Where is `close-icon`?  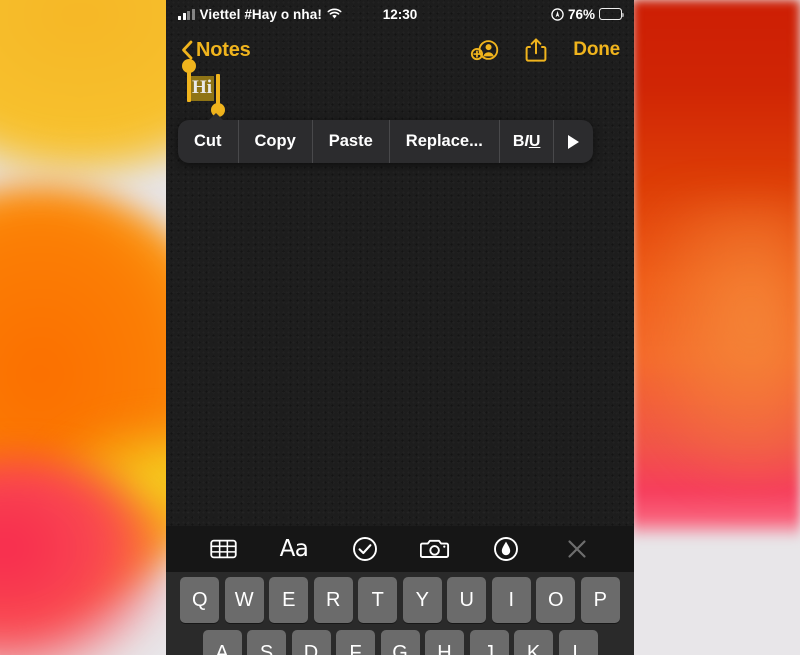
close-icon is located at coordinates (577, 549).